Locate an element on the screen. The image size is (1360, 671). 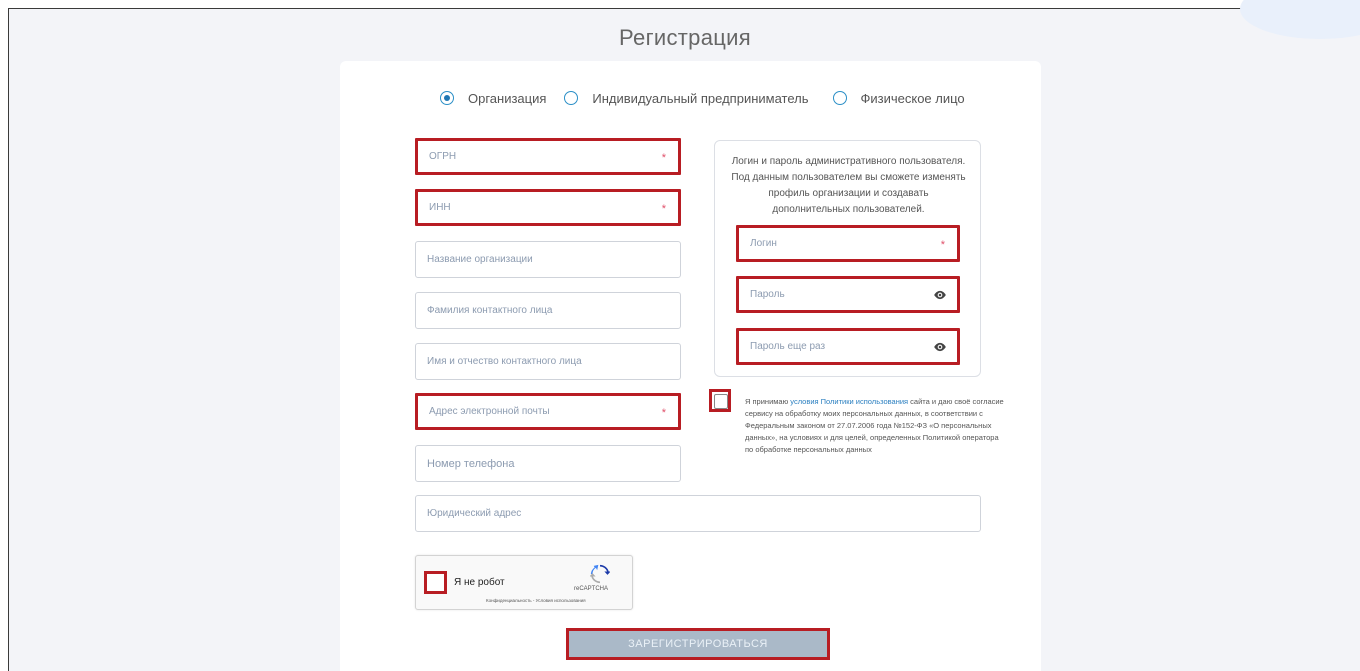
contact-name-field: Имя и отчество контактного лица is located at coordinates (548, 361).